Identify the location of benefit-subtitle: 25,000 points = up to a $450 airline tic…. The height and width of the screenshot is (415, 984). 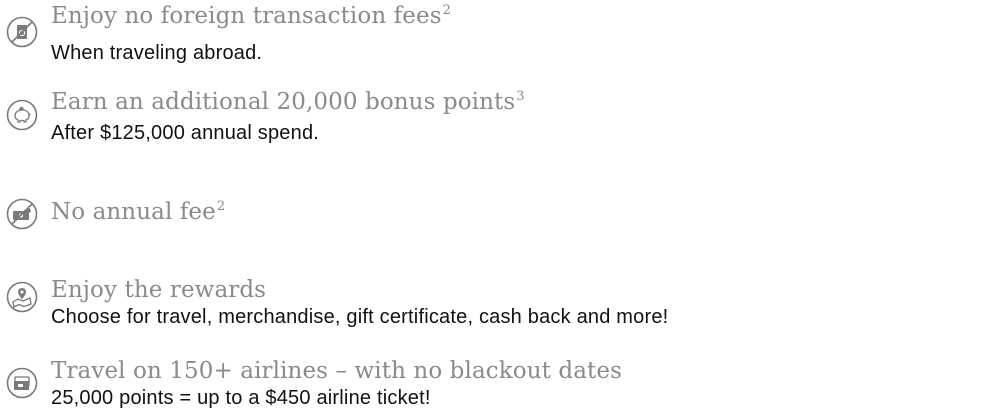
(241, 398).